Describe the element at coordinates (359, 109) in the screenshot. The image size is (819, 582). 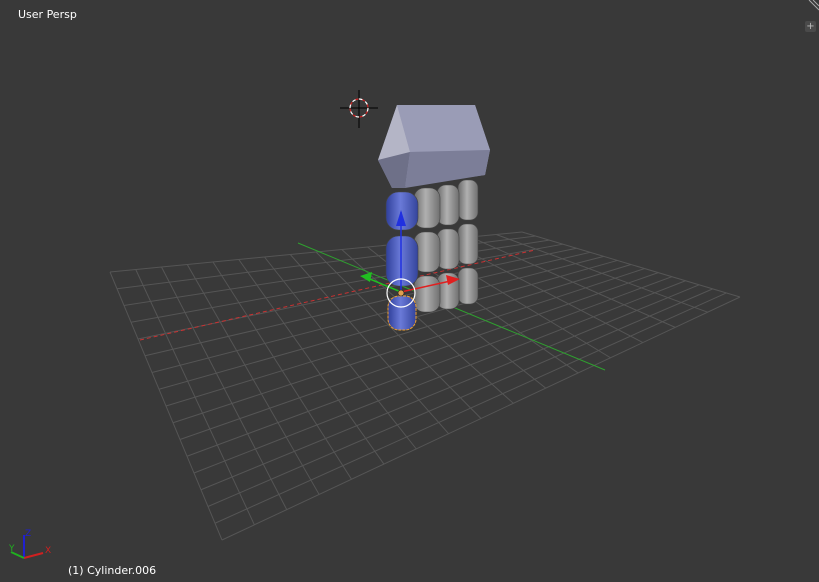
I see `3d-cursor-icon` at that location.